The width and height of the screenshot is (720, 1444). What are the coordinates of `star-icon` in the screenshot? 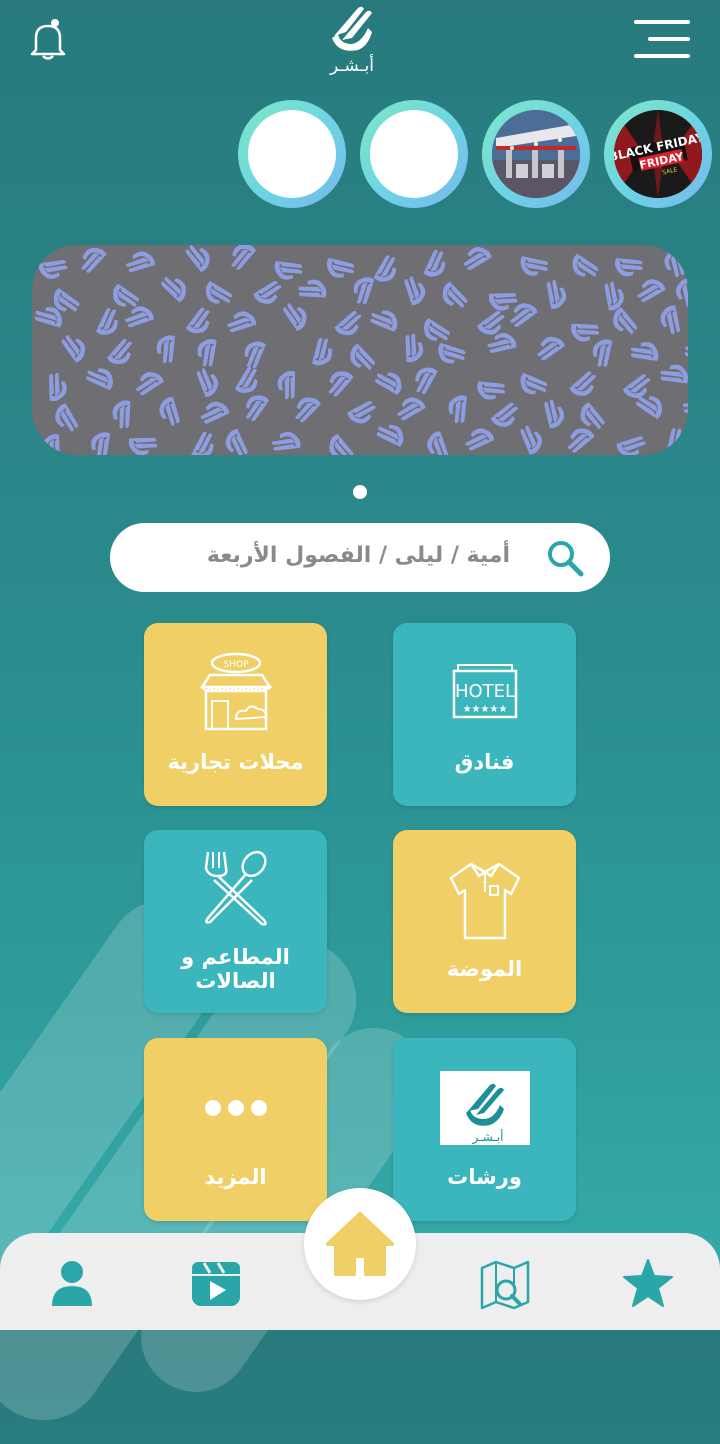 It's located at (648, 1284).